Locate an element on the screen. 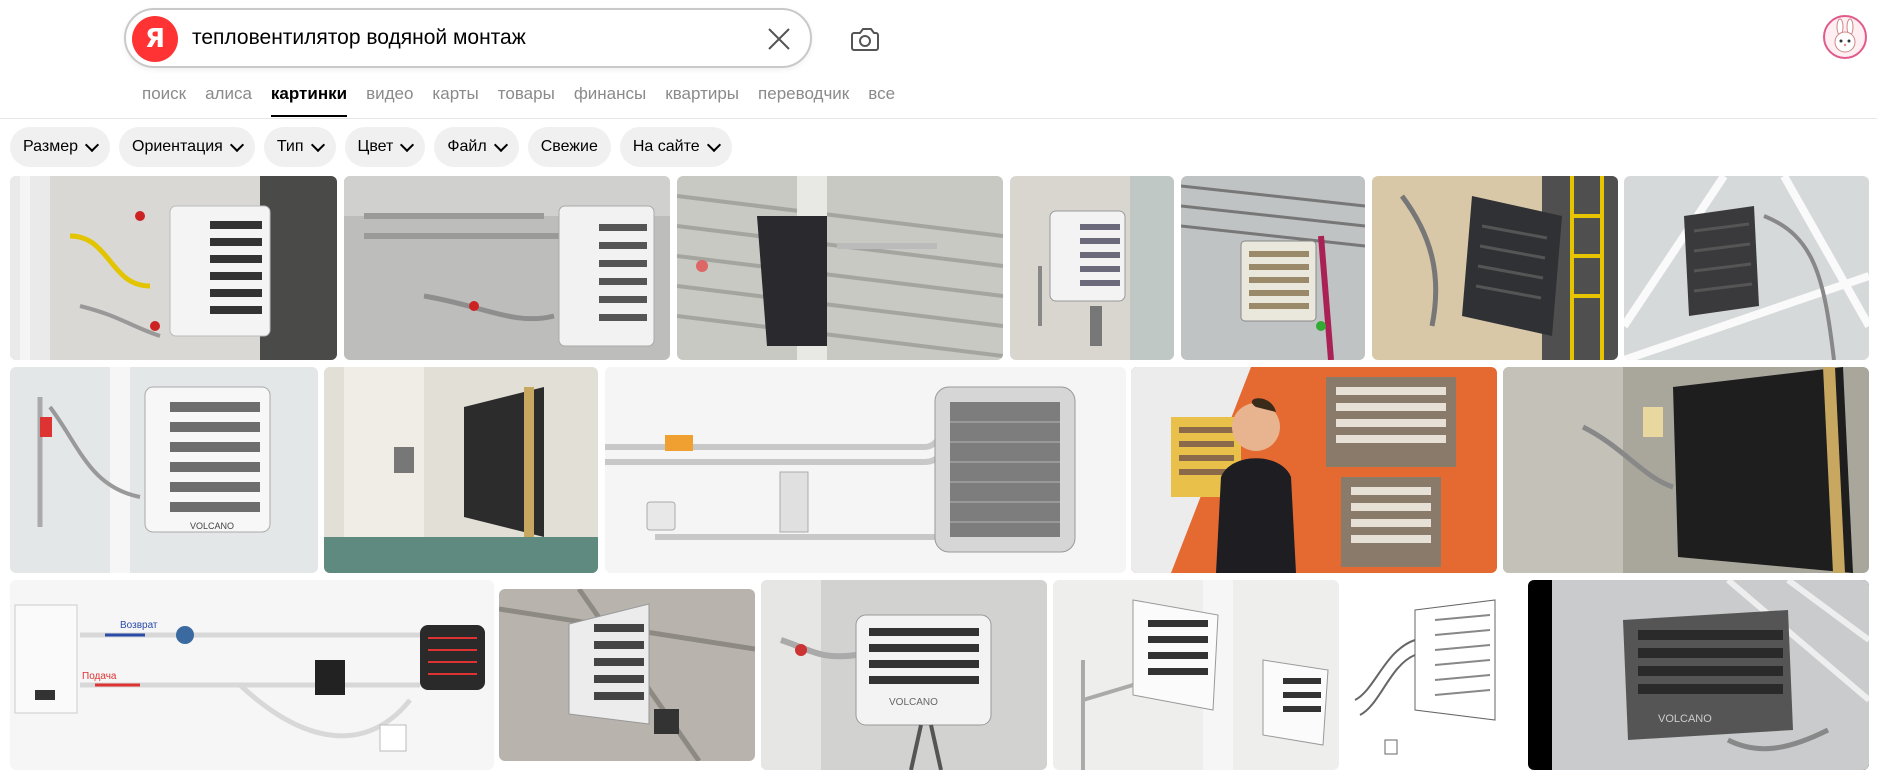  tab-products: товары is located at coordinates (526, 100).